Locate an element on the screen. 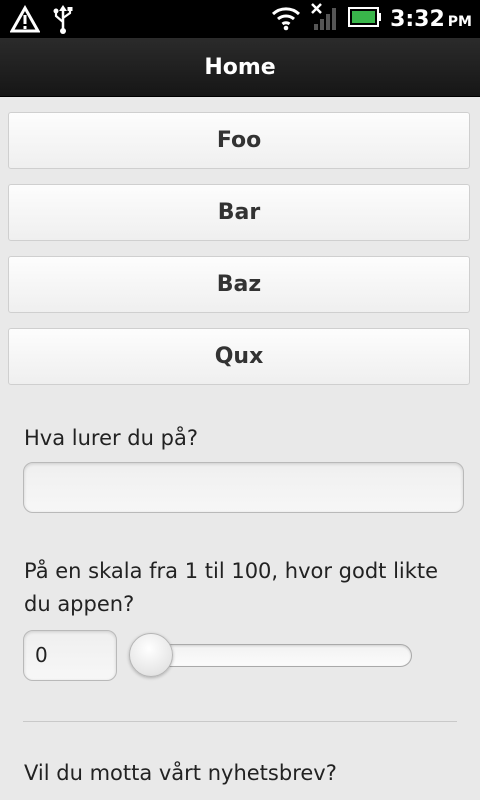 This screenshot has width=480, height=800. question-input is located at coordinates (243, 487).